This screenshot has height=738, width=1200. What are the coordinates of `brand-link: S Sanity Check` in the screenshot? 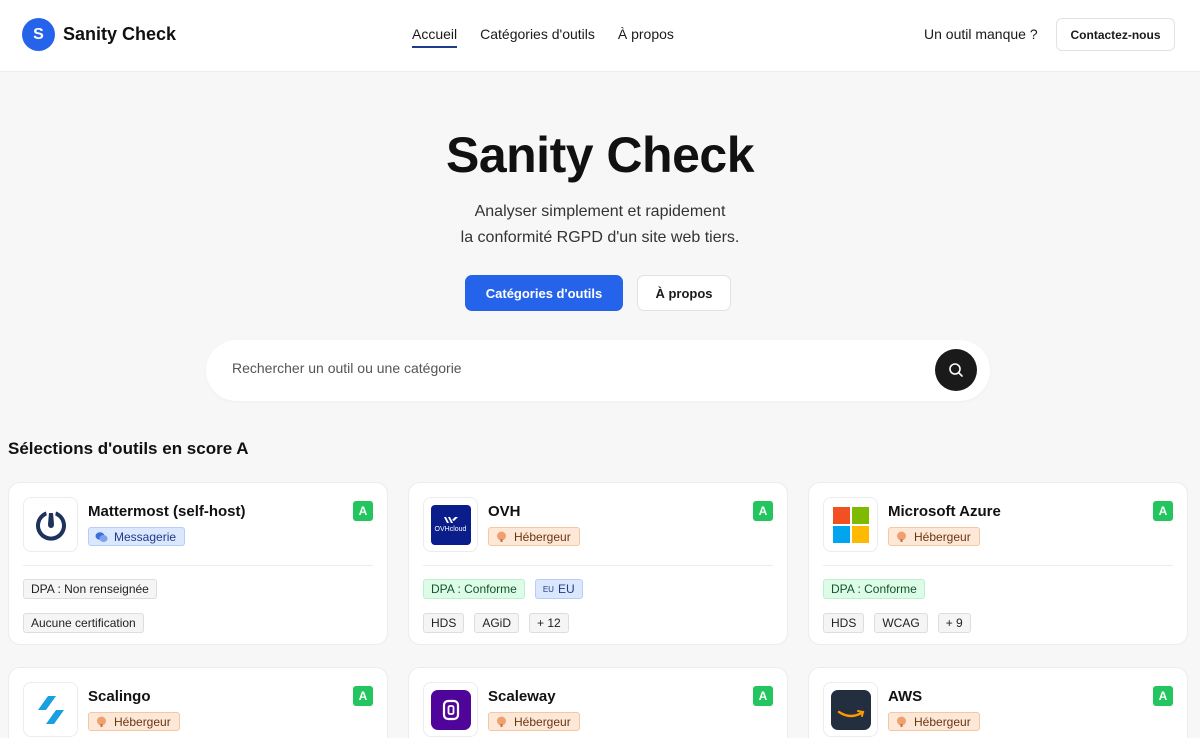 It's located at (99, 34).